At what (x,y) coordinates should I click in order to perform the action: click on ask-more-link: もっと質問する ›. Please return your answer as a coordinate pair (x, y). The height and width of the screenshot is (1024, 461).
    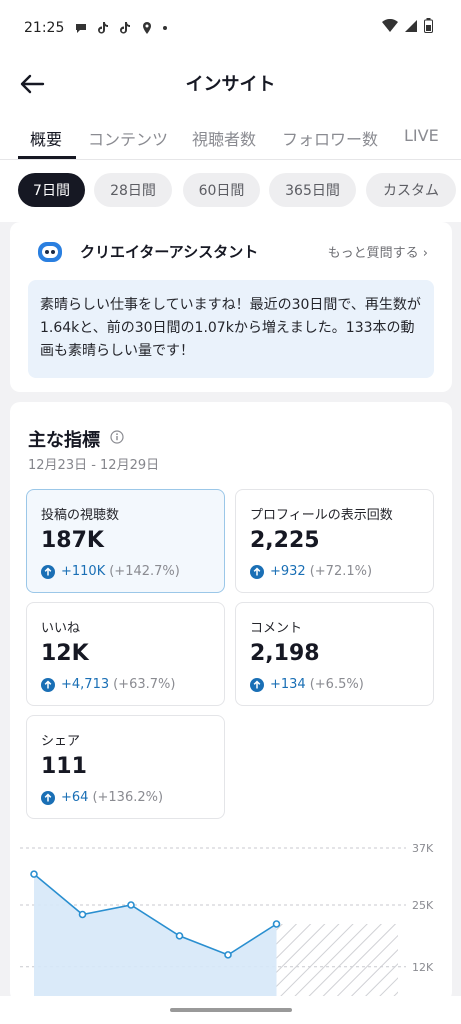
    Looking at the image, I should click on (378, 251).